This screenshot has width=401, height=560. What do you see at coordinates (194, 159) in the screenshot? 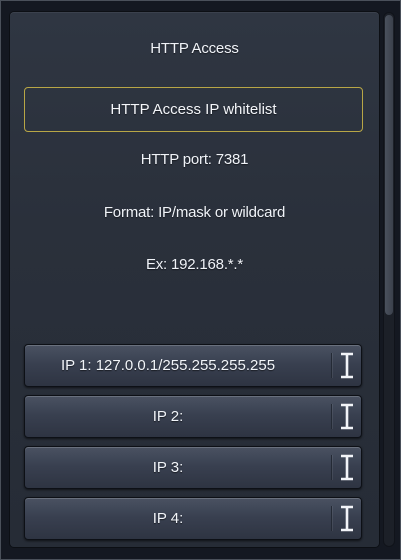
I see `http-port-label: HTTP port: 7381` at bounding box center [194, 159].